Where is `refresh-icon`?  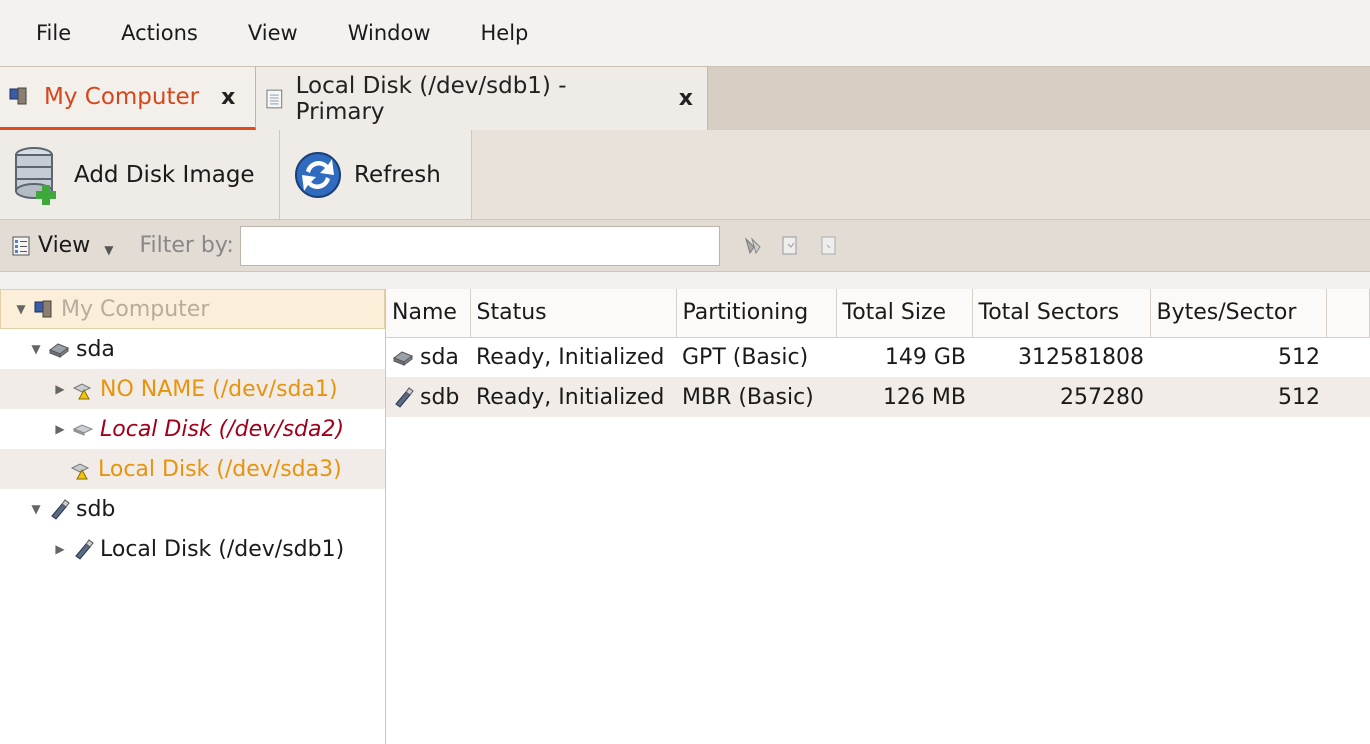 refresh-icon is located at coordinates (318, 174).